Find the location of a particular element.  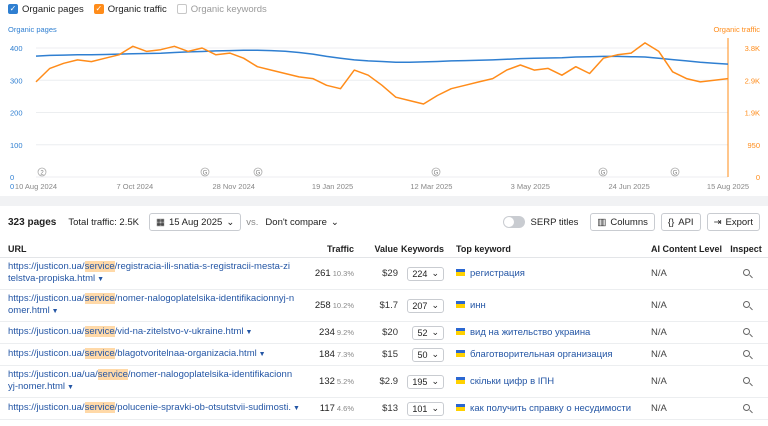

keywords-dropdown: 224 ⌄ is located at coordinates (425, 273).